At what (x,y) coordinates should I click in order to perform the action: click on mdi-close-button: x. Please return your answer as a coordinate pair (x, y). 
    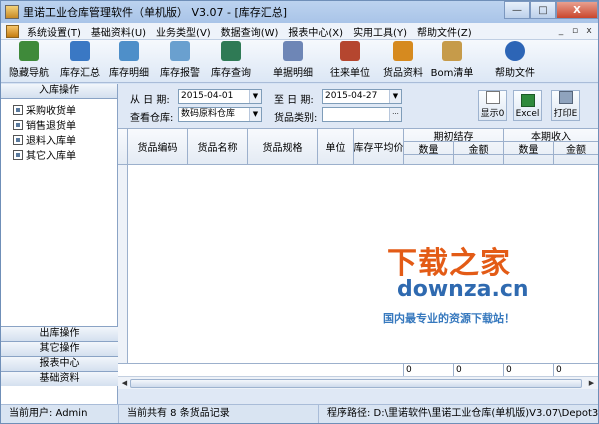
    Looking at the image, I should click on (589, 31).